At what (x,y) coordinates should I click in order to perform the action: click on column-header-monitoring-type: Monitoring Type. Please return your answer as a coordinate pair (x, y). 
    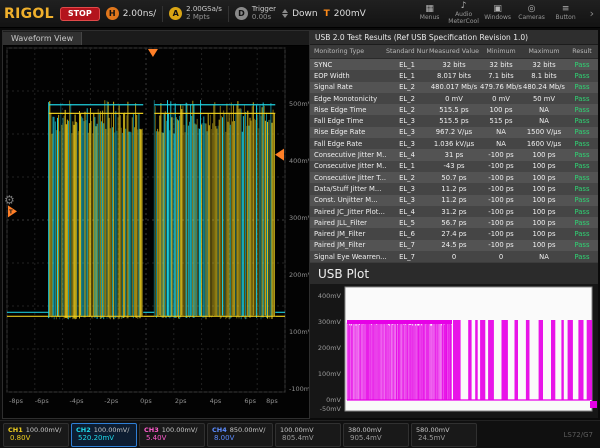
    Looking at the image, I should click on (339, 51).